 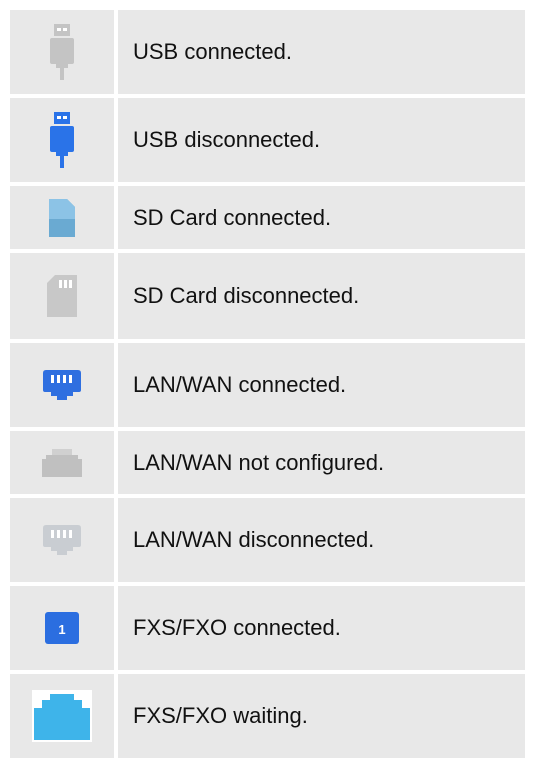 I want to click on usb-connected-icon, so click(x=62, y=52).